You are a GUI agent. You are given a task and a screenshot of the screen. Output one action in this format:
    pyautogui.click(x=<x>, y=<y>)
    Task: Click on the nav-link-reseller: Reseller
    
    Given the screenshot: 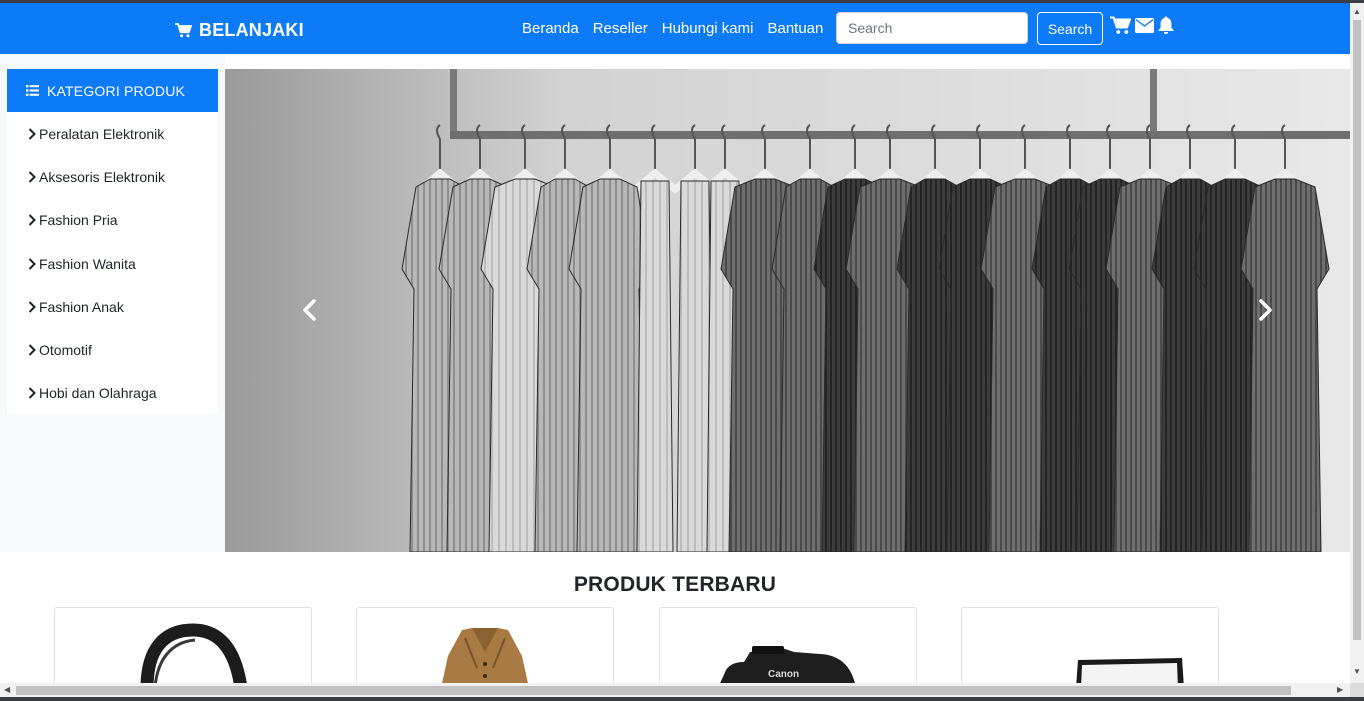 What is the action you would take?
    pyautogui.click(x=620, y=29)
    